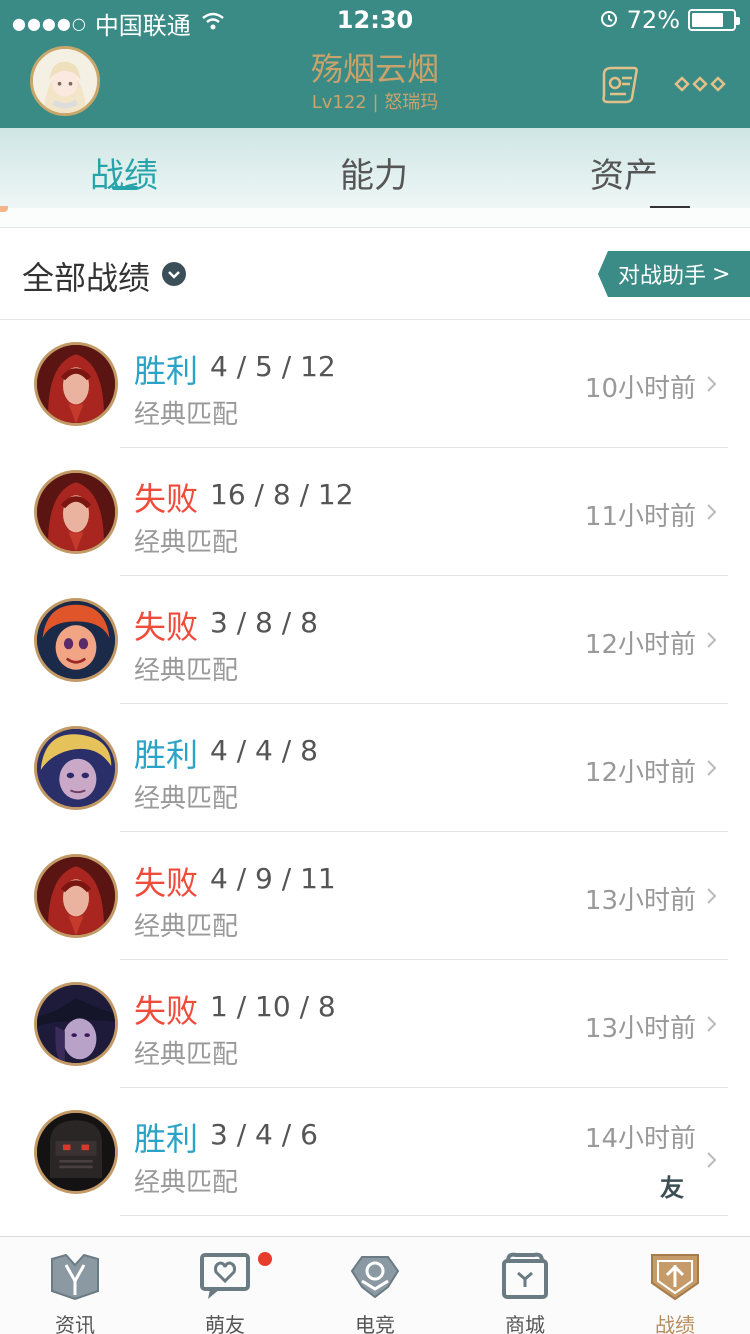 The image size is (750, 1334). I want to click on match-kda: 4 / 4 / 8, so click(264, 750).